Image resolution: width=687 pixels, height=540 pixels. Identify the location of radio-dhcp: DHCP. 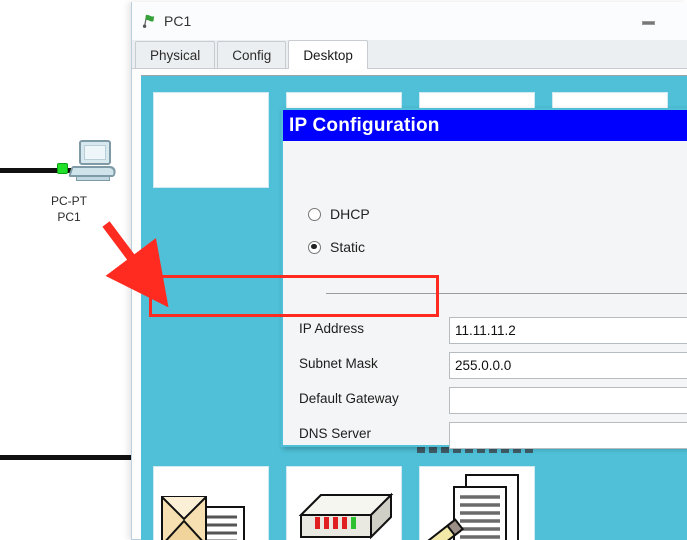
(339, 214).